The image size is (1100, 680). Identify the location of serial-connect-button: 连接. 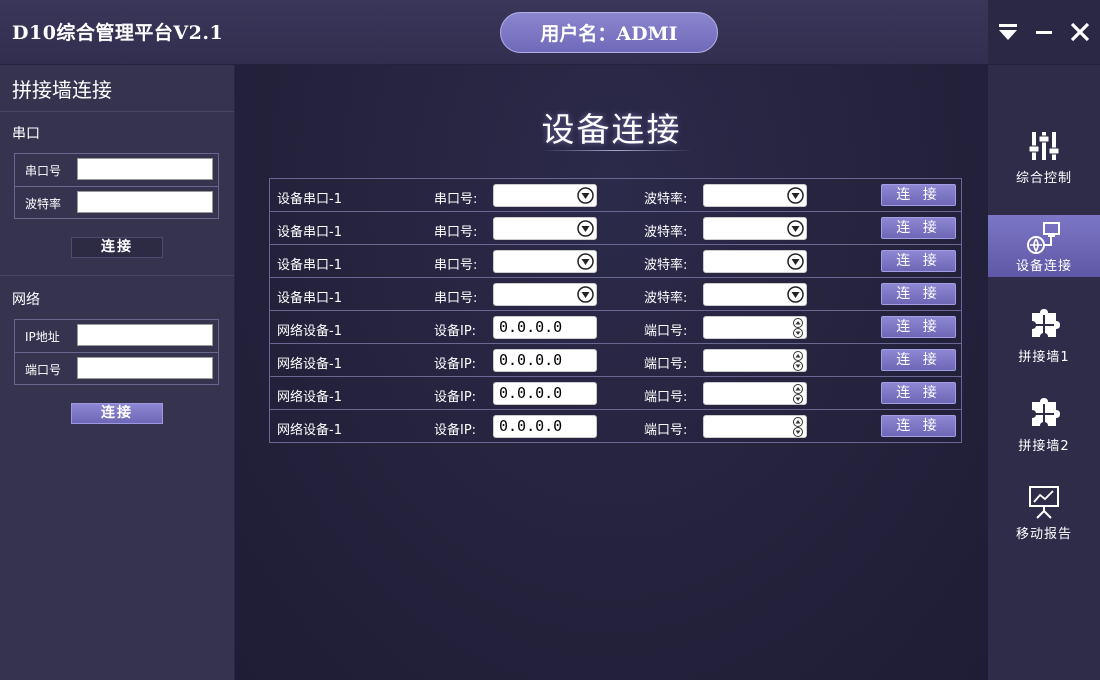
(117, 247).